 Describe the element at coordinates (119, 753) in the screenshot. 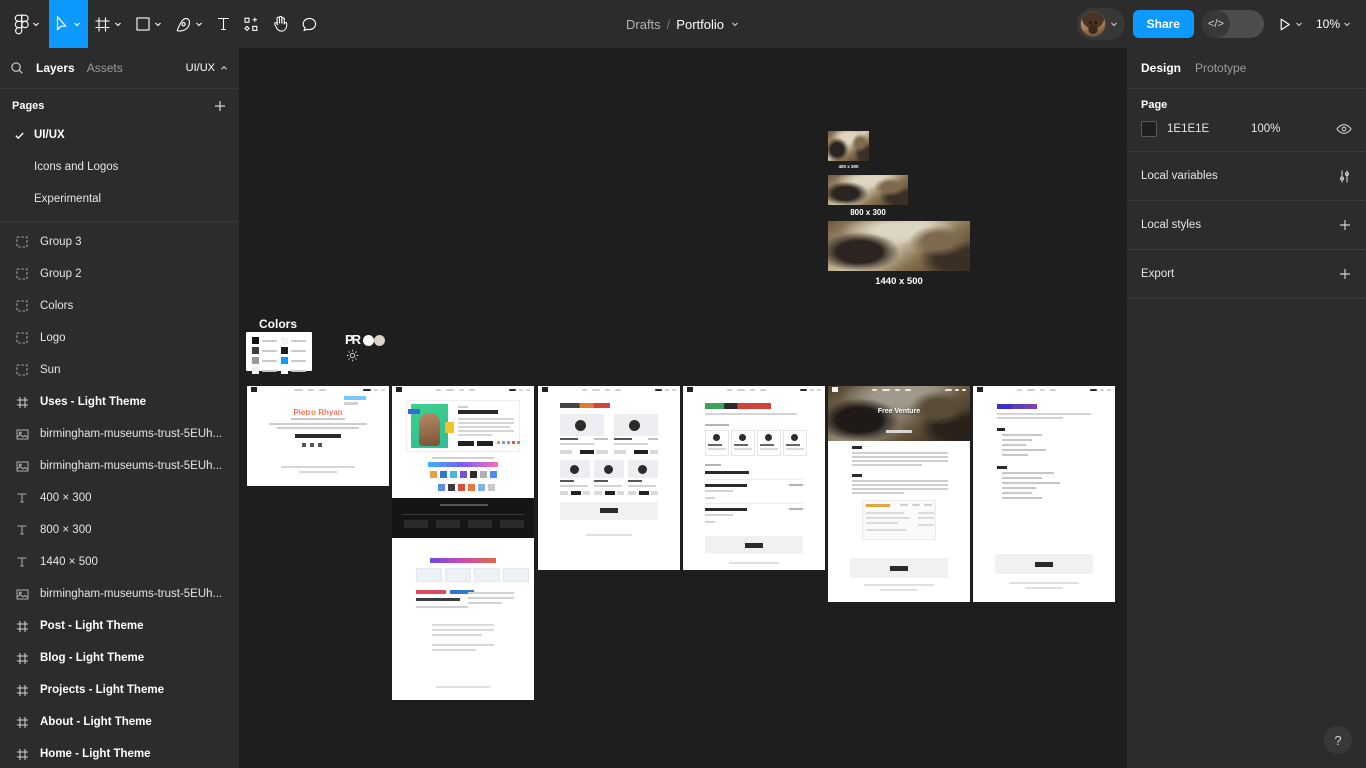

I see `layer-row: Home - Light Theme` at that location.